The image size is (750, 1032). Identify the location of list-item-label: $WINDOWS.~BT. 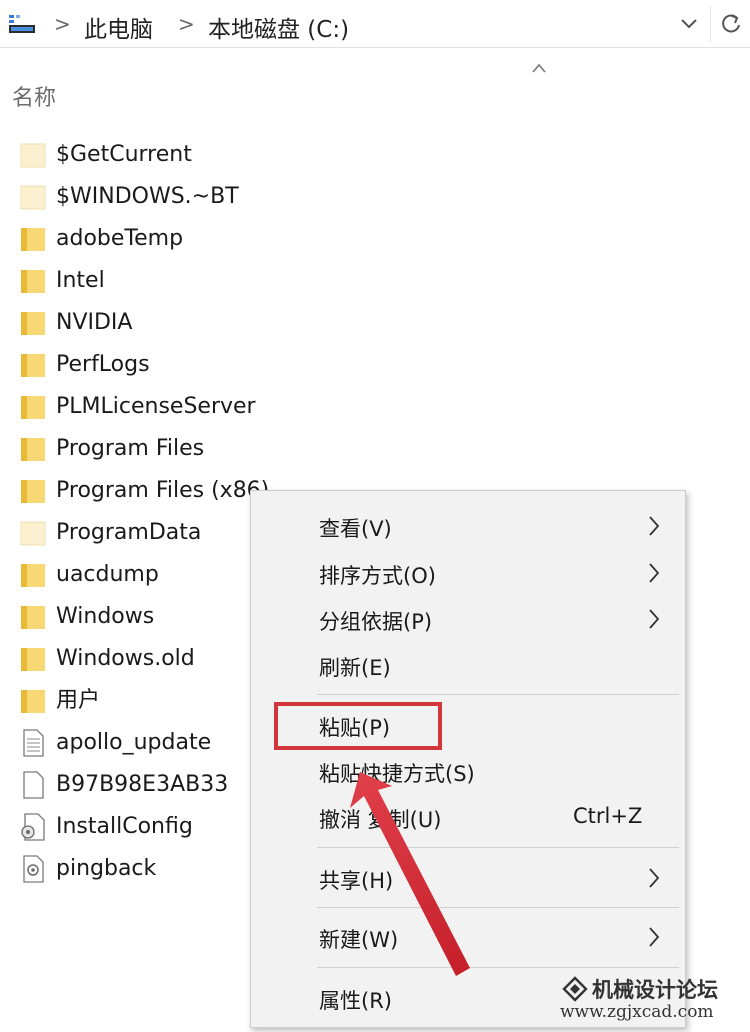
(147, 196).